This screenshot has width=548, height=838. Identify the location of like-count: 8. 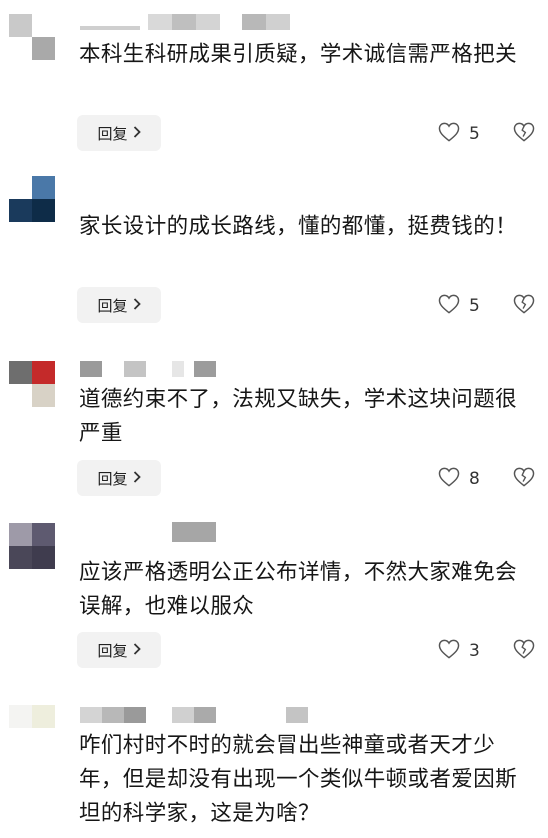
(474, 479).